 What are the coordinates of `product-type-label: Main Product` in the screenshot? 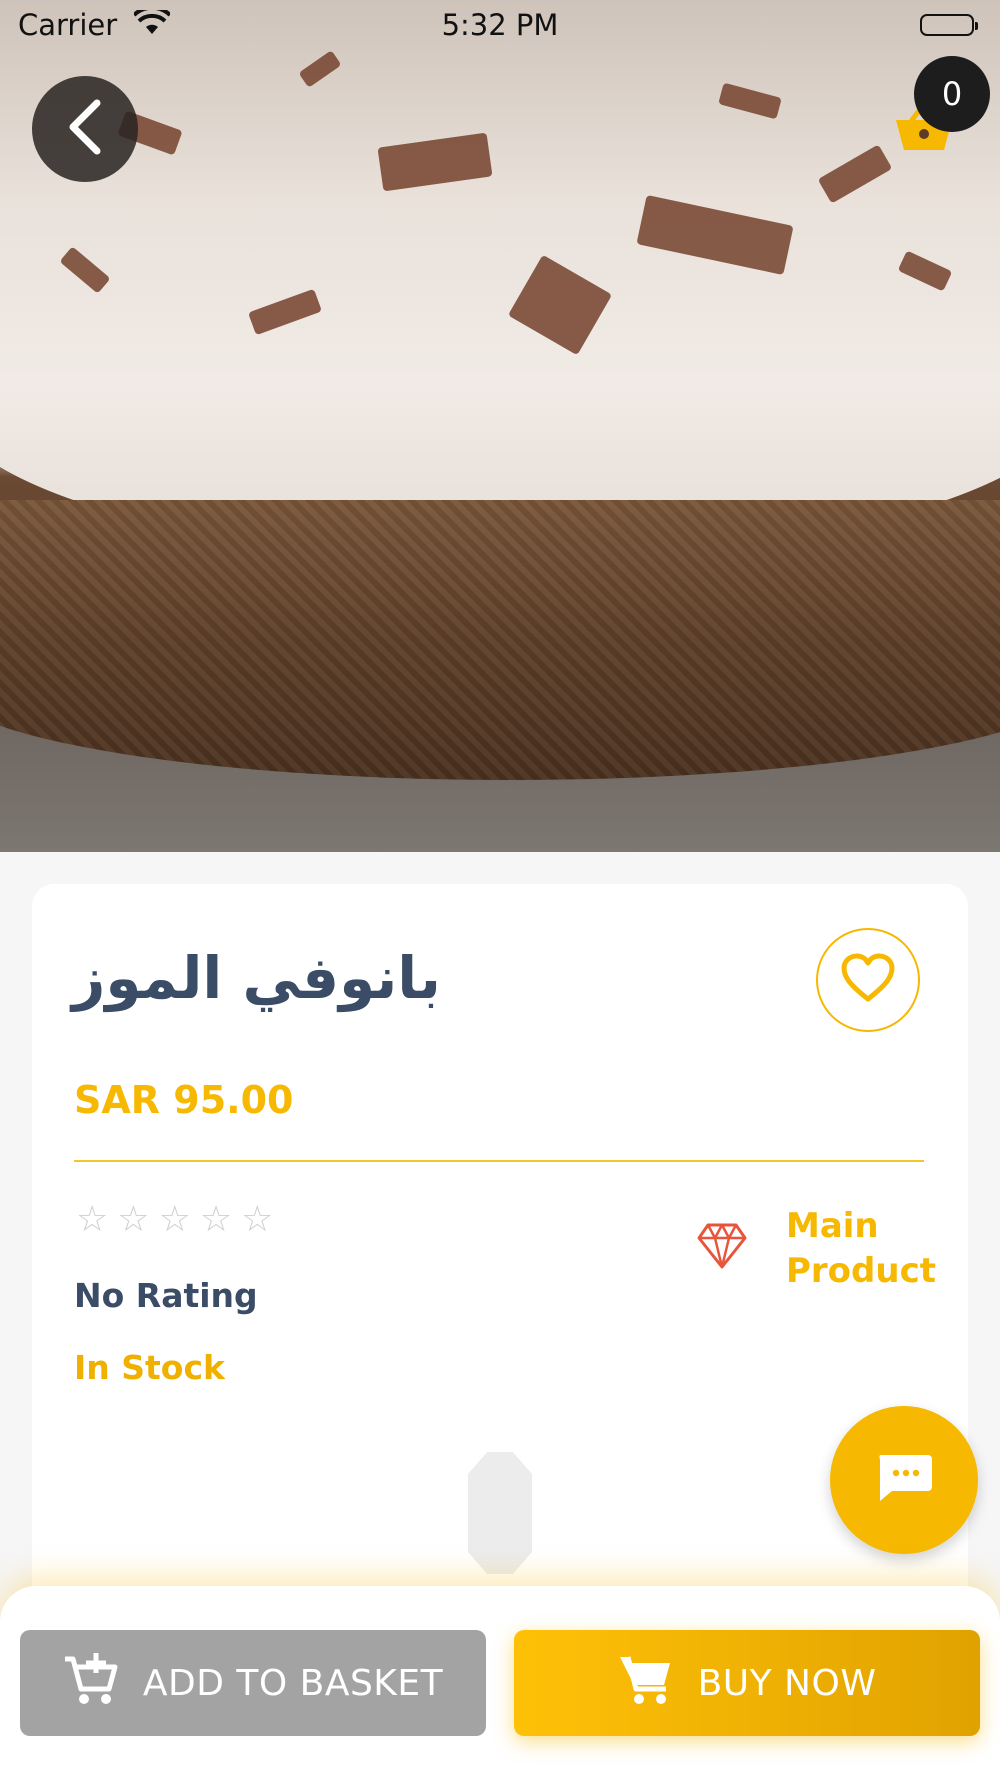 It's located at (866, 1249).